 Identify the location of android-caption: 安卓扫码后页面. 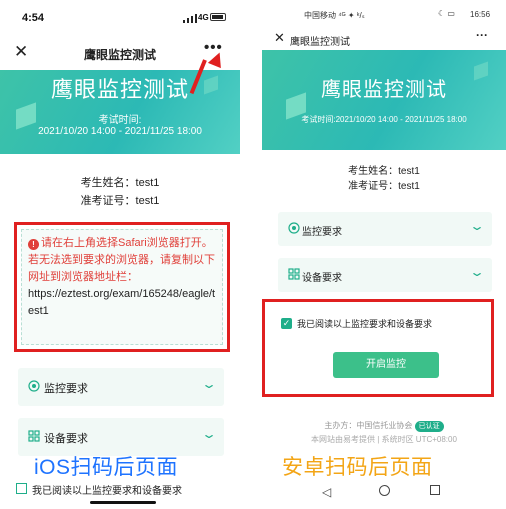
(357, 467).